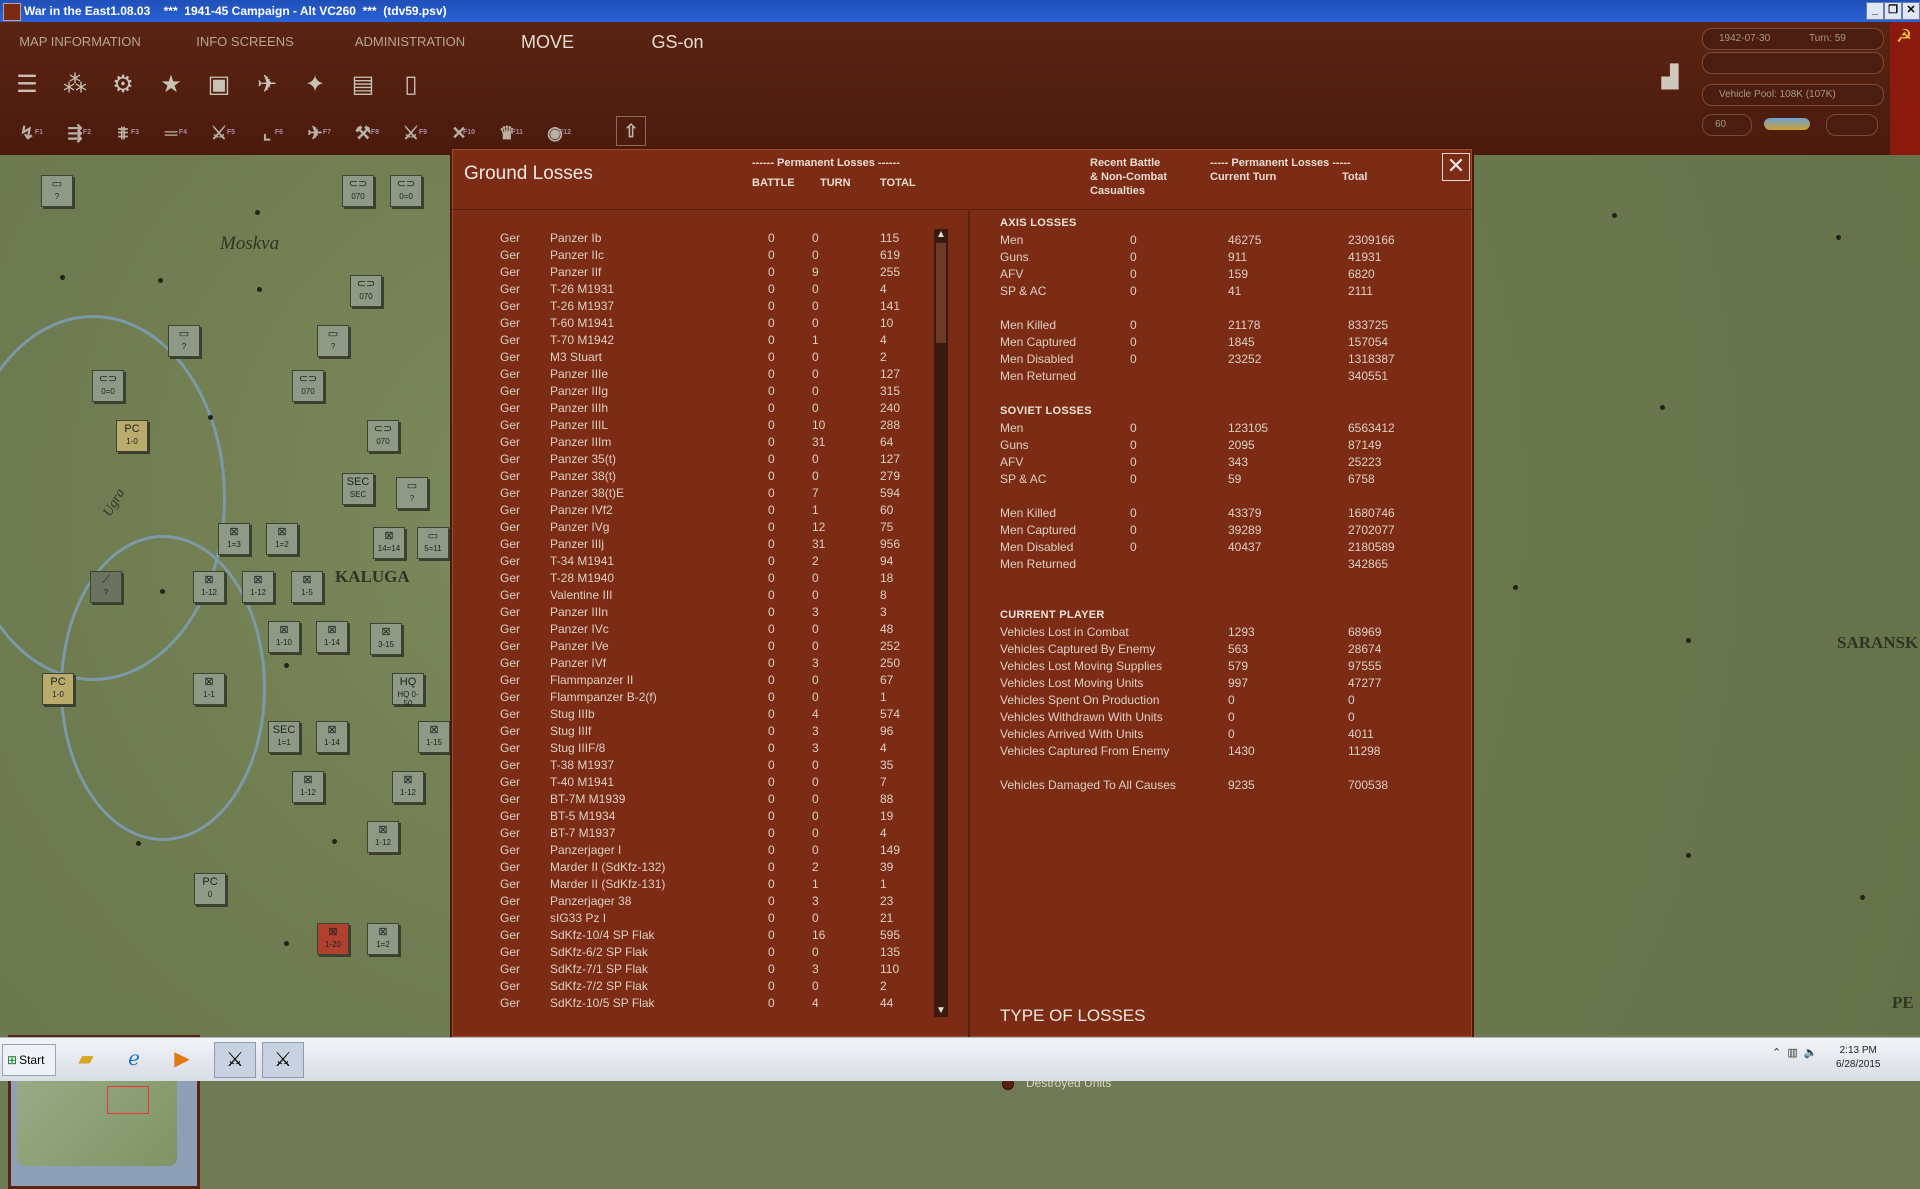 The width and height of the screenshot is (1920, 1189). What do you see at coordinates (702, 375) in the screenshot?
I see `table-row: Ger Panzer IIIe 0 0 127` at bounding box center [702, 375].